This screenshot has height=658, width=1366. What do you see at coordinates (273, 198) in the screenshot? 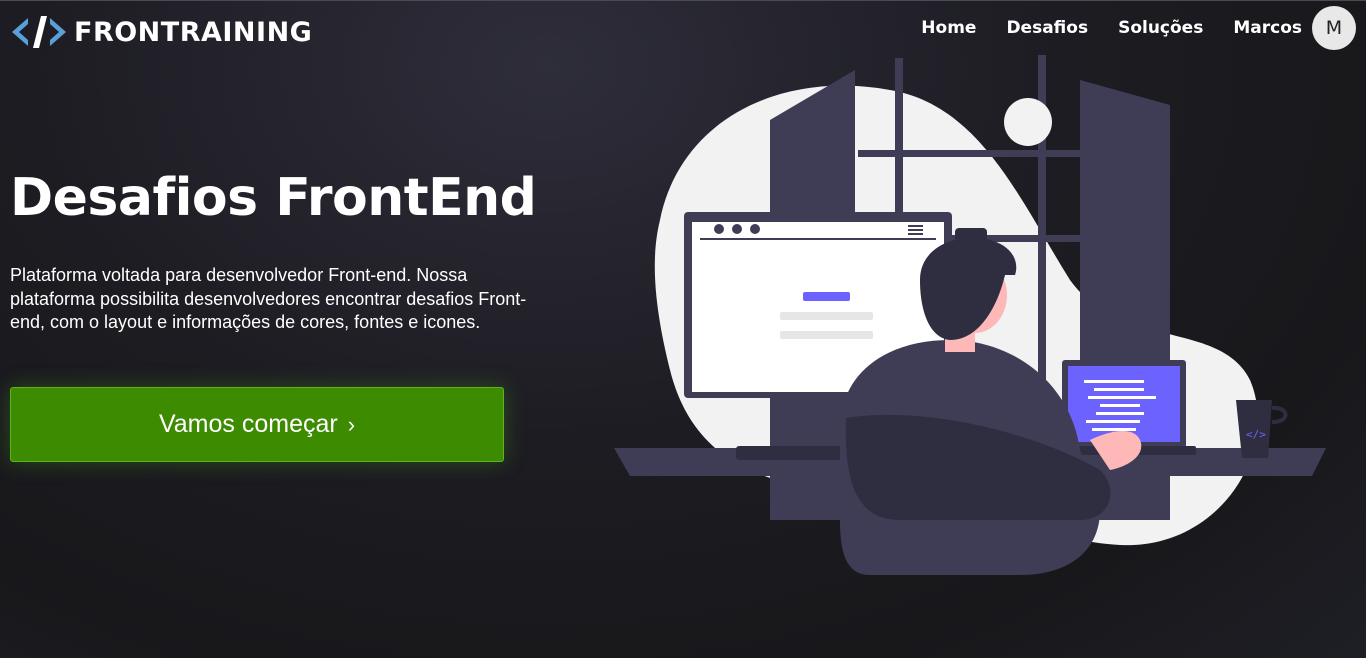
I see `hero-title: Desafios FrontEnd` at bounding box center [273, 198].